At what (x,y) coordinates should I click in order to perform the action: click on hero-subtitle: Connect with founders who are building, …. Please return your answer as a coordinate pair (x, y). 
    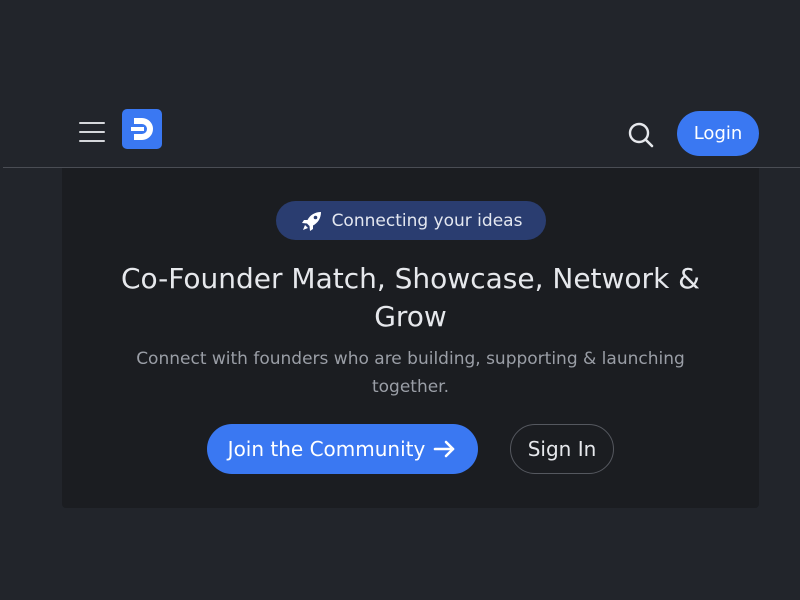
    Looking at the image, I should click on (410, 373).